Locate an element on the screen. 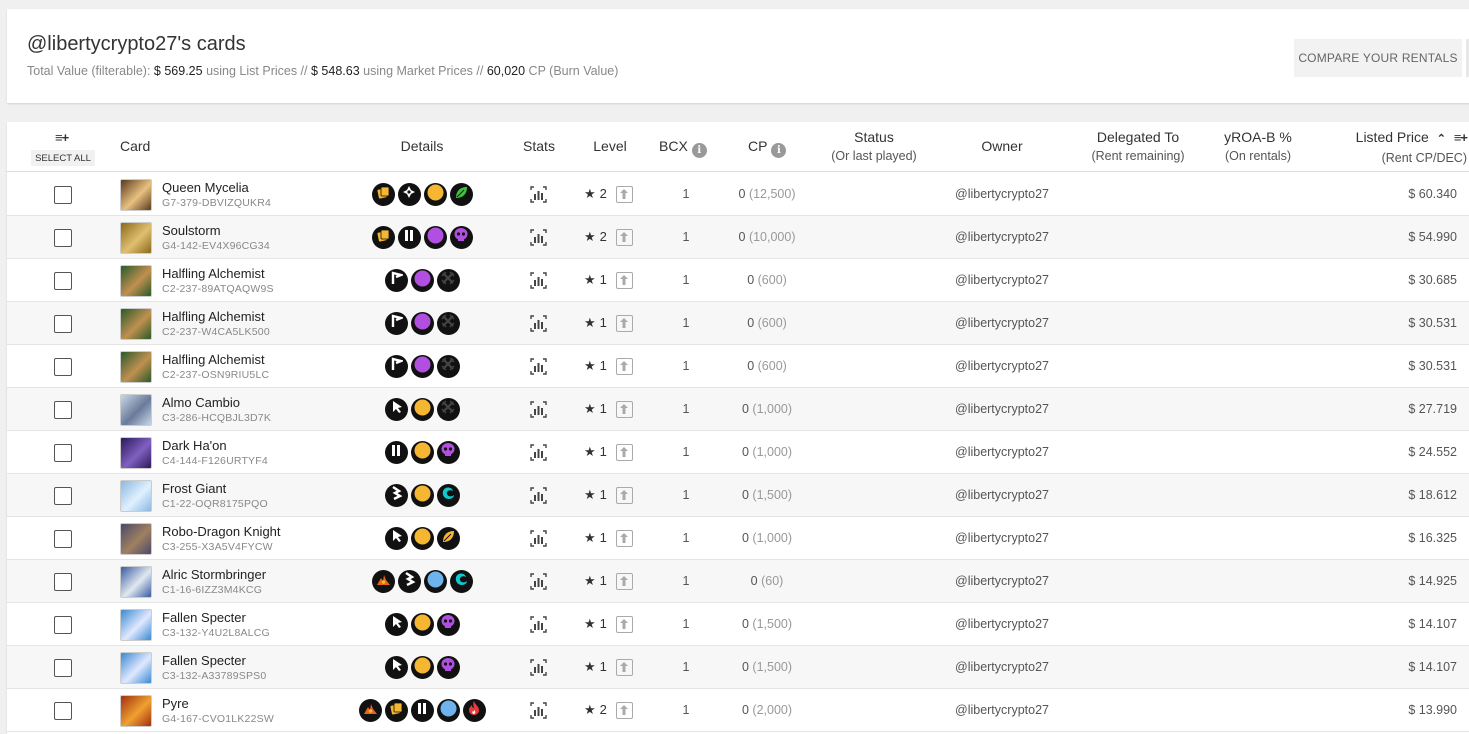 The image size is (1469, 734). bcx-info-icon: i is located at coordinates (699, 150).